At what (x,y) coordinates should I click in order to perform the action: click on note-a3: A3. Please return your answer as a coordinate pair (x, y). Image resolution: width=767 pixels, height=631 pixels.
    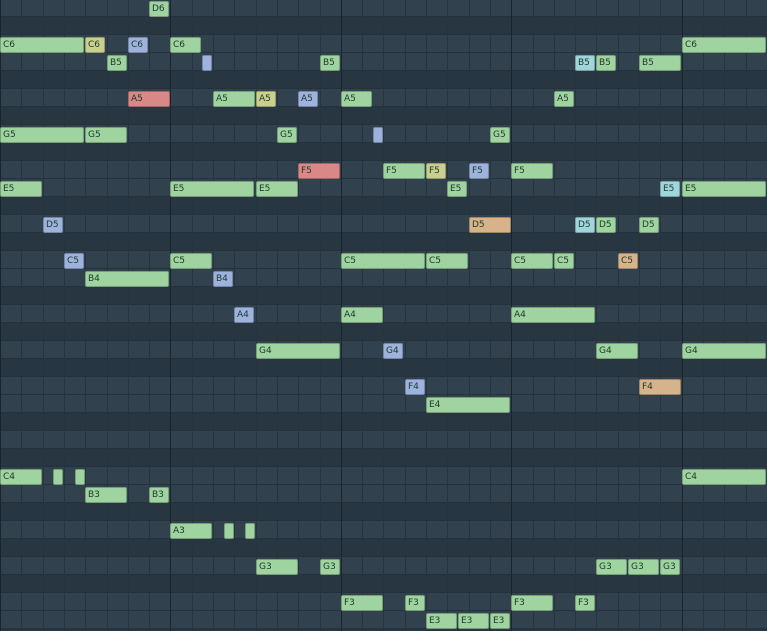
    Looking at the image, I should click on (191, 531).